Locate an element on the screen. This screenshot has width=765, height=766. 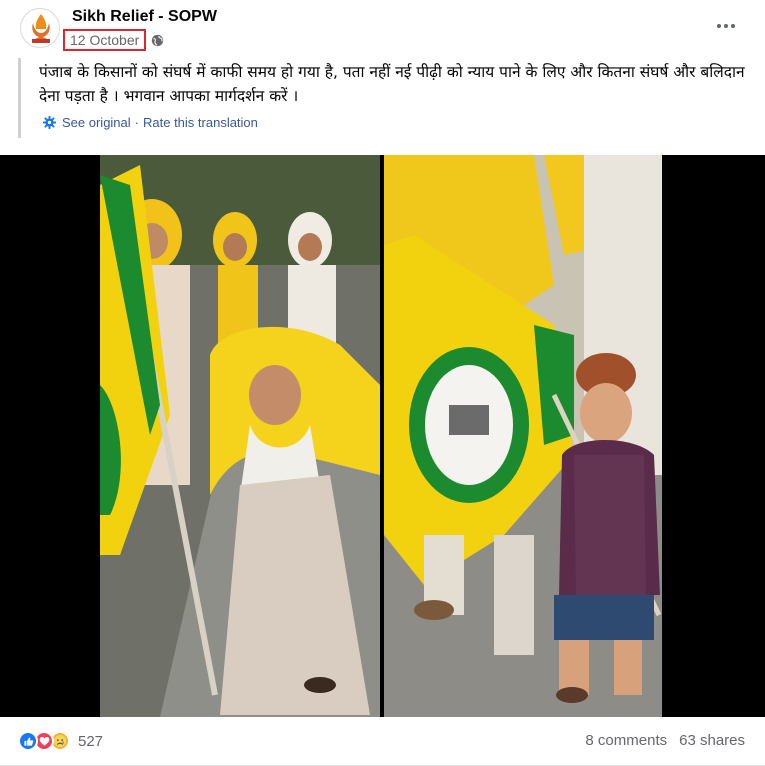
rate-translation-link: Rate this translation is located at coordinates (200, 122).